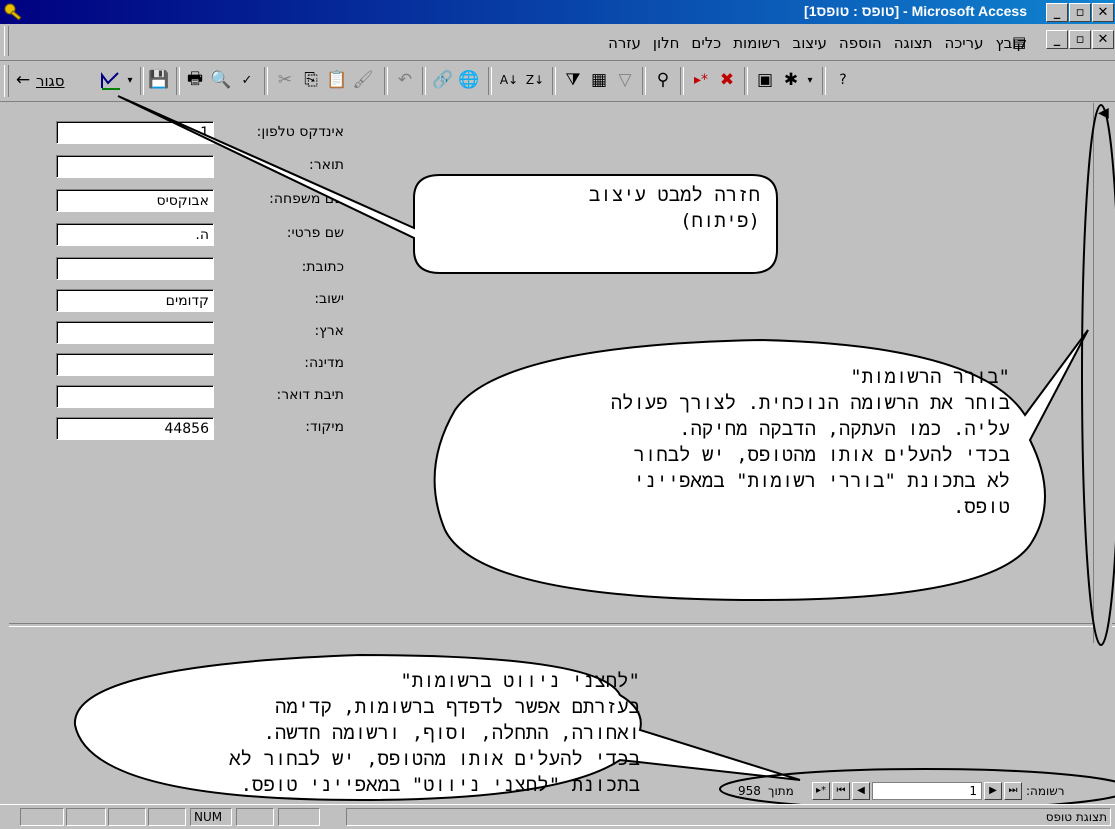  Describe the element at coordinates (440, 785) in the screenshot. I see `callout-line: בתכונת "לחצני ניווט" במאפייני טופס.` at that location.